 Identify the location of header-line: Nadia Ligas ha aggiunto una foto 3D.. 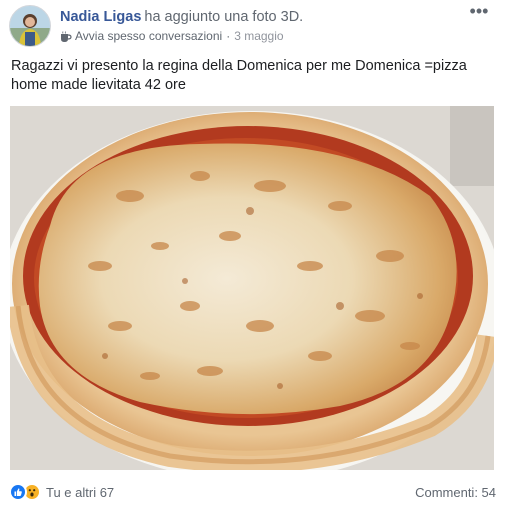
(278, 17).